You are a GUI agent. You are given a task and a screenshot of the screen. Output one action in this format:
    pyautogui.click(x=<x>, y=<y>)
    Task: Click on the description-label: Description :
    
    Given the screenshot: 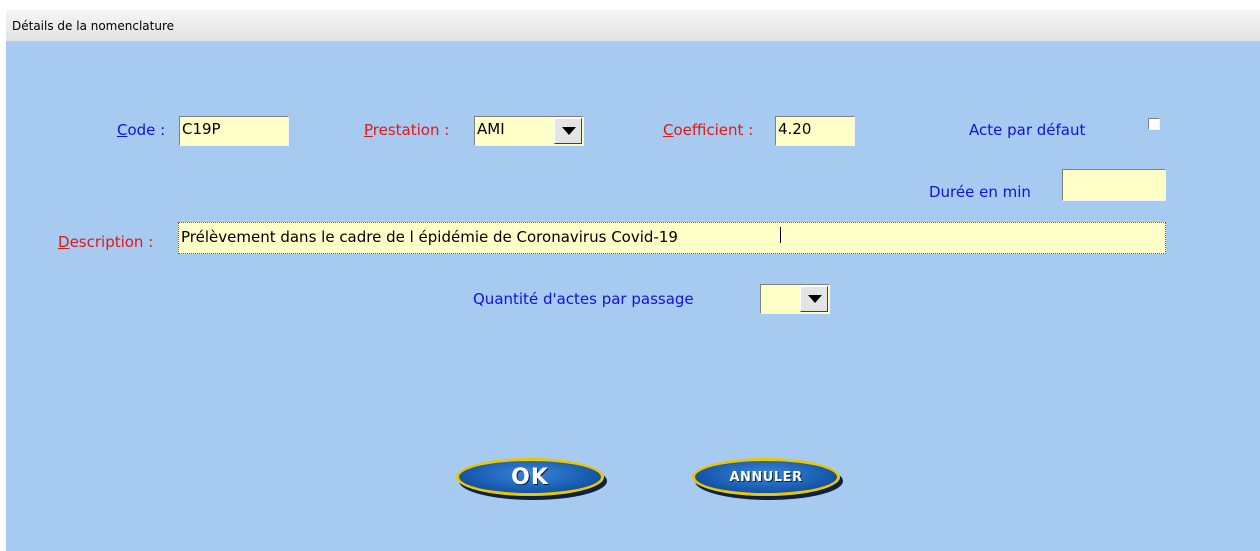 What is the action you would take?
    pyautogui.click(x=105, y=242)
    